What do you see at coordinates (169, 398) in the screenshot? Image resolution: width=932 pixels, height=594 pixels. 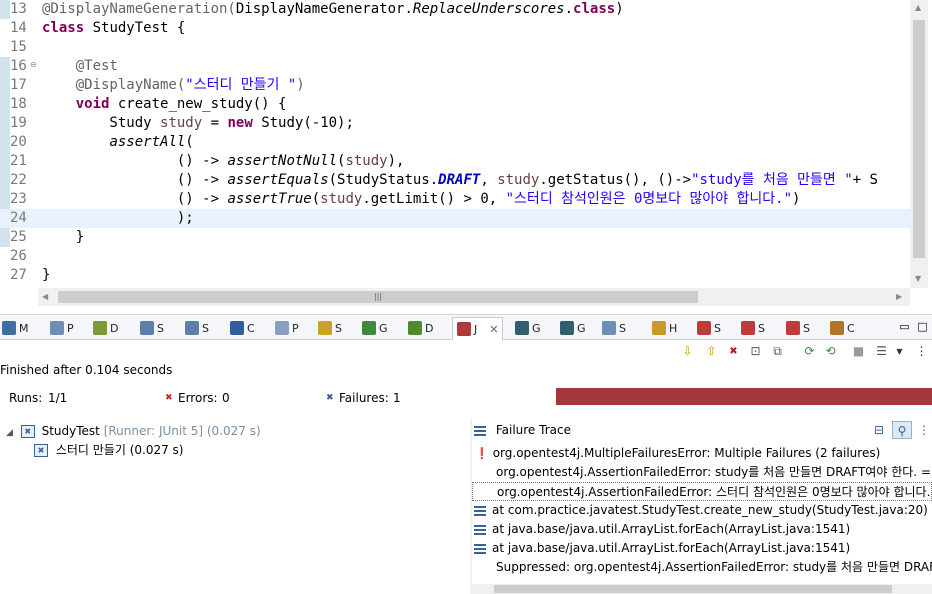 I see `error-icon: ✖` at bounding box center [169, 398].